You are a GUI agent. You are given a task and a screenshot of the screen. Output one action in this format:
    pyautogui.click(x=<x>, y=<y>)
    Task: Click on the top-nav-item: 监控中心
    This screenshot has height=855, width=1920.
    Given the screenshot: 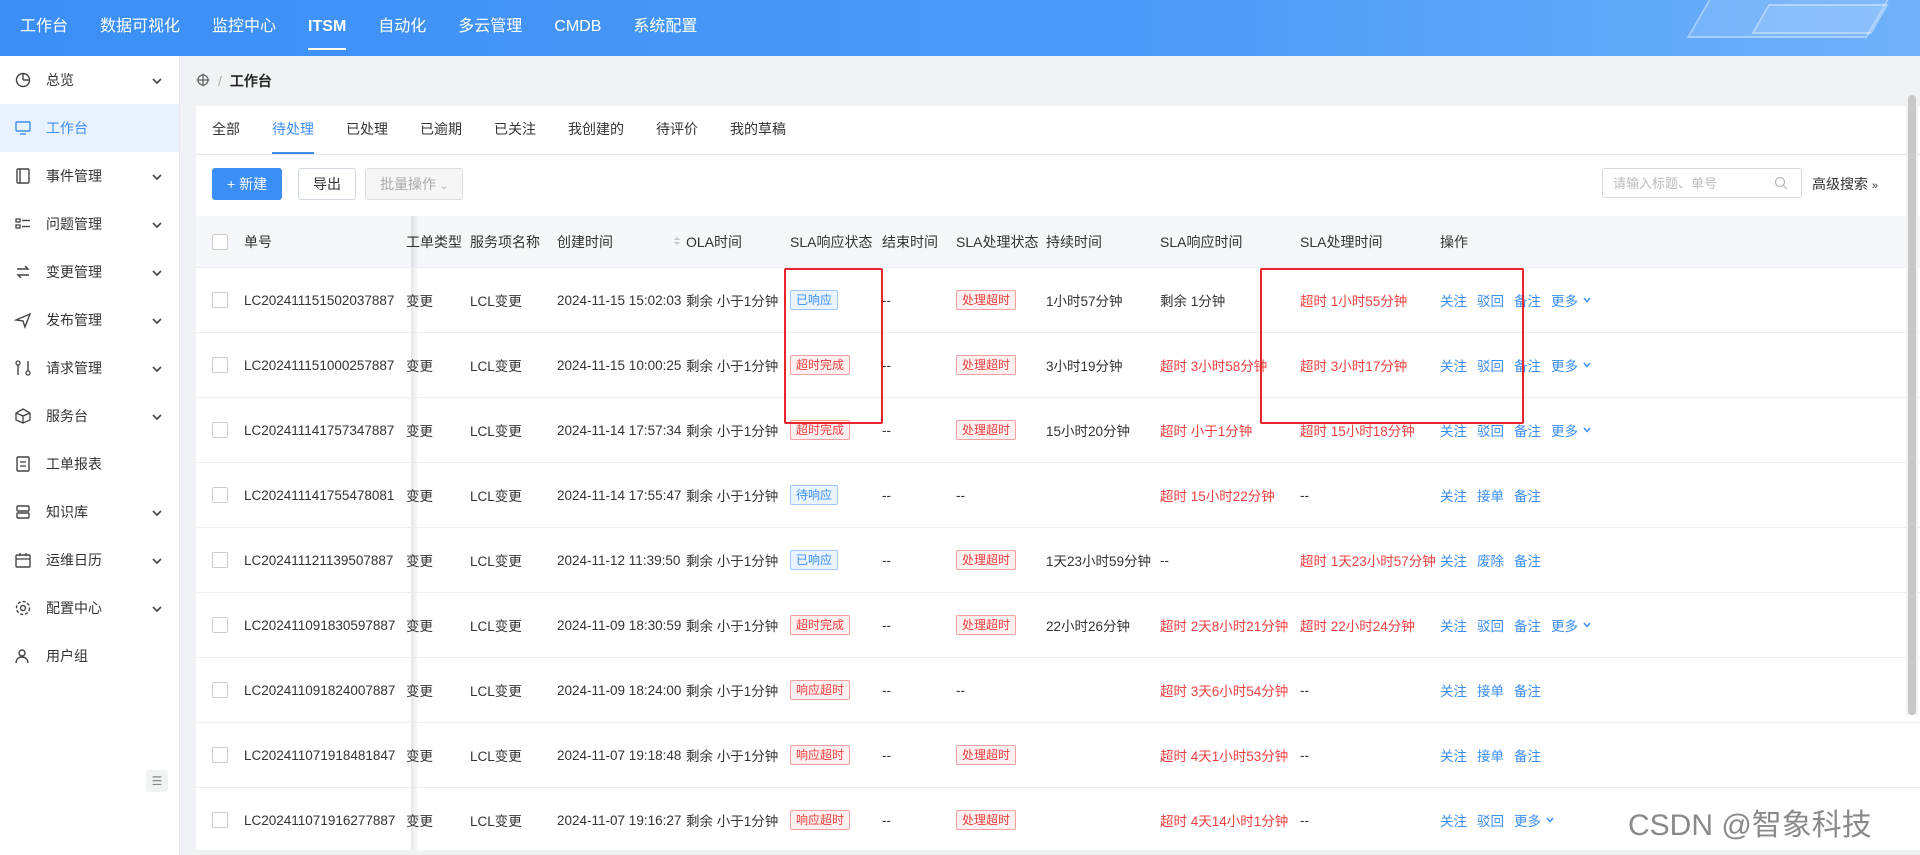 What is the action you would take?
    pyautogui.click(x=244, y=28)
    